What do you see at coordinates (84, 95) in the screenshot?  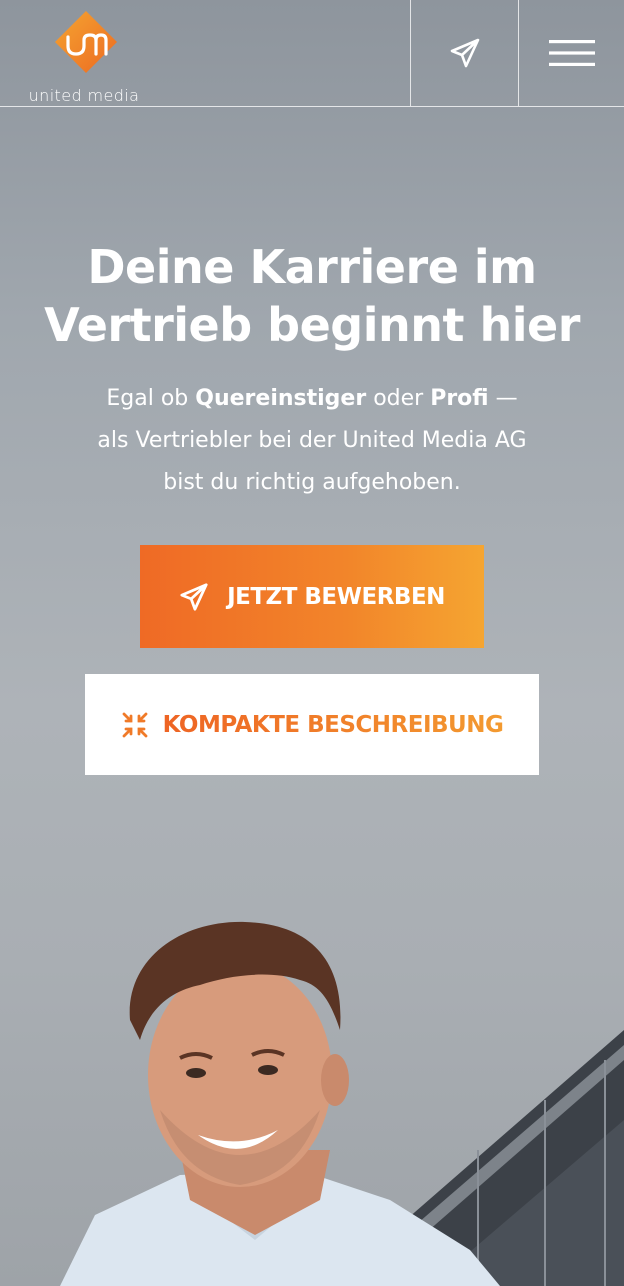 I see `logo-text: united media` at bounding box center [84, 95].